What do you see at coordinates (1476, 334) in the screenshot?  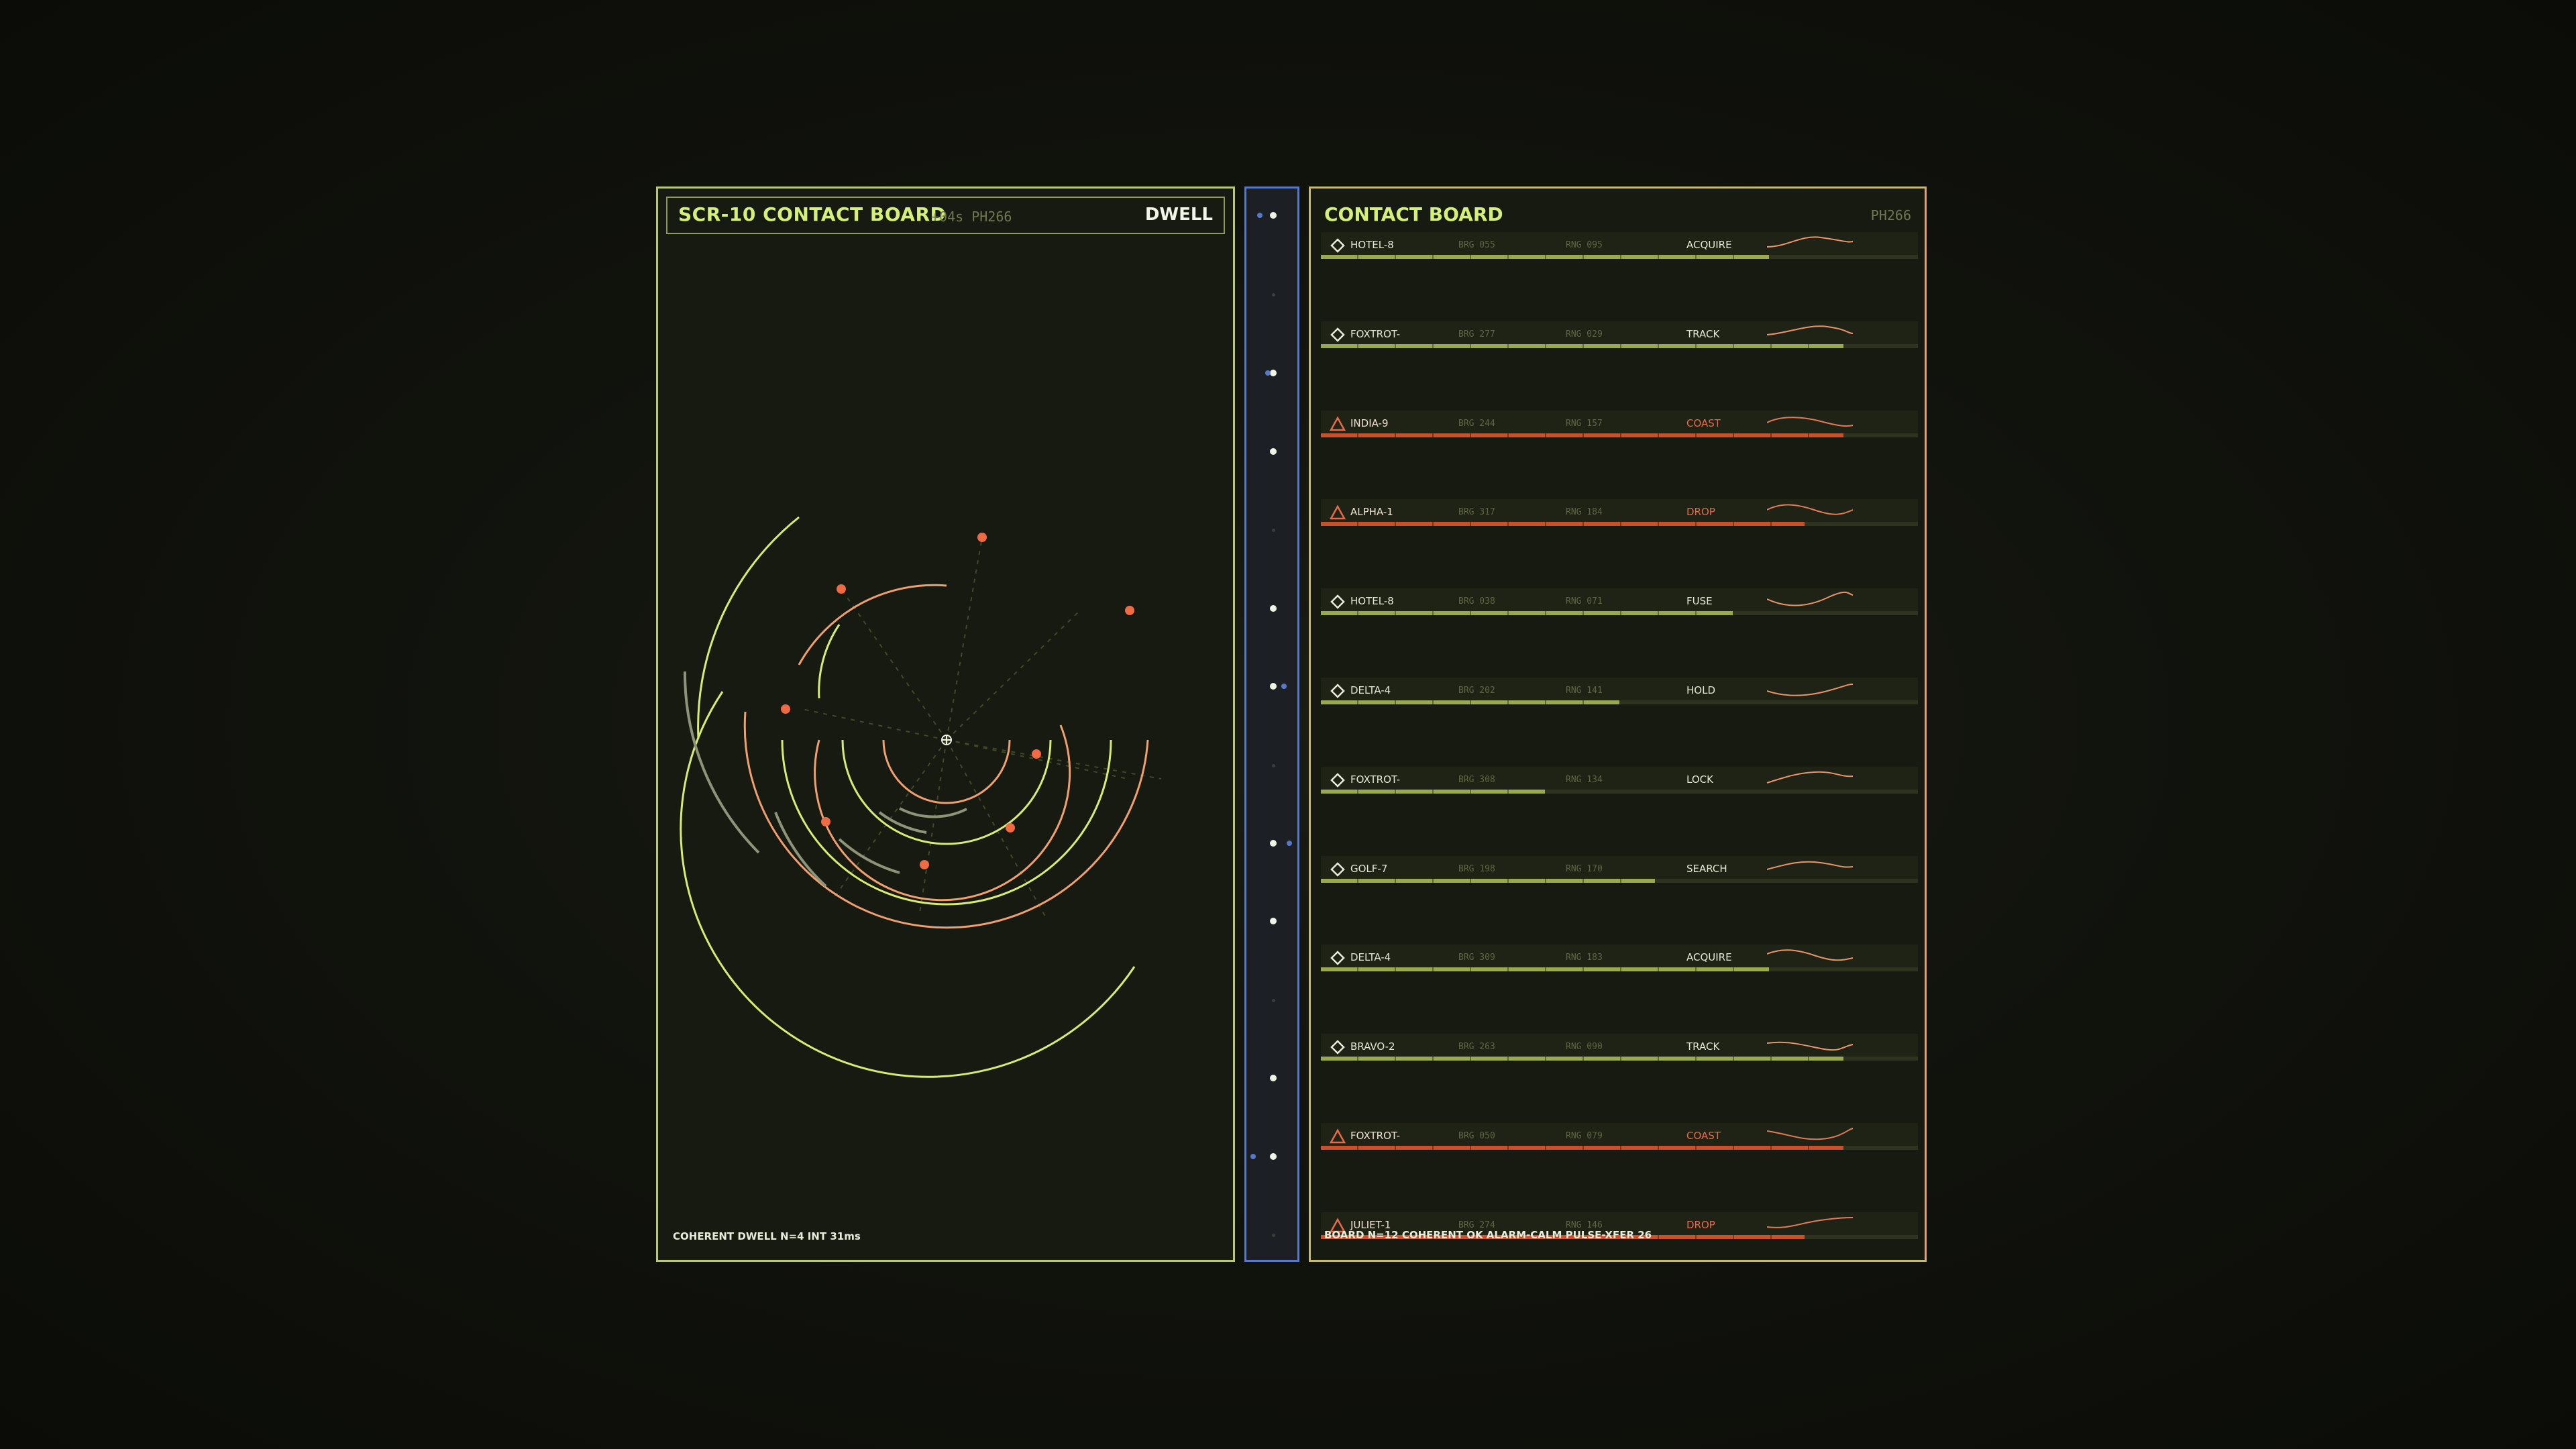 I see `contact-bearing: BRG 277` at bounding box center [1476, 334].